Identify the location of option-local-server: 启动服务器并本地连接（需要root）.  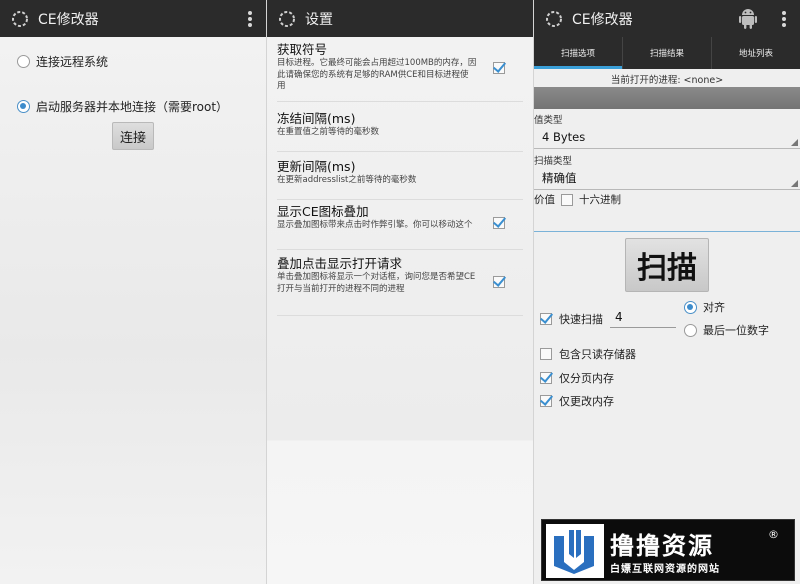
(122, 106).